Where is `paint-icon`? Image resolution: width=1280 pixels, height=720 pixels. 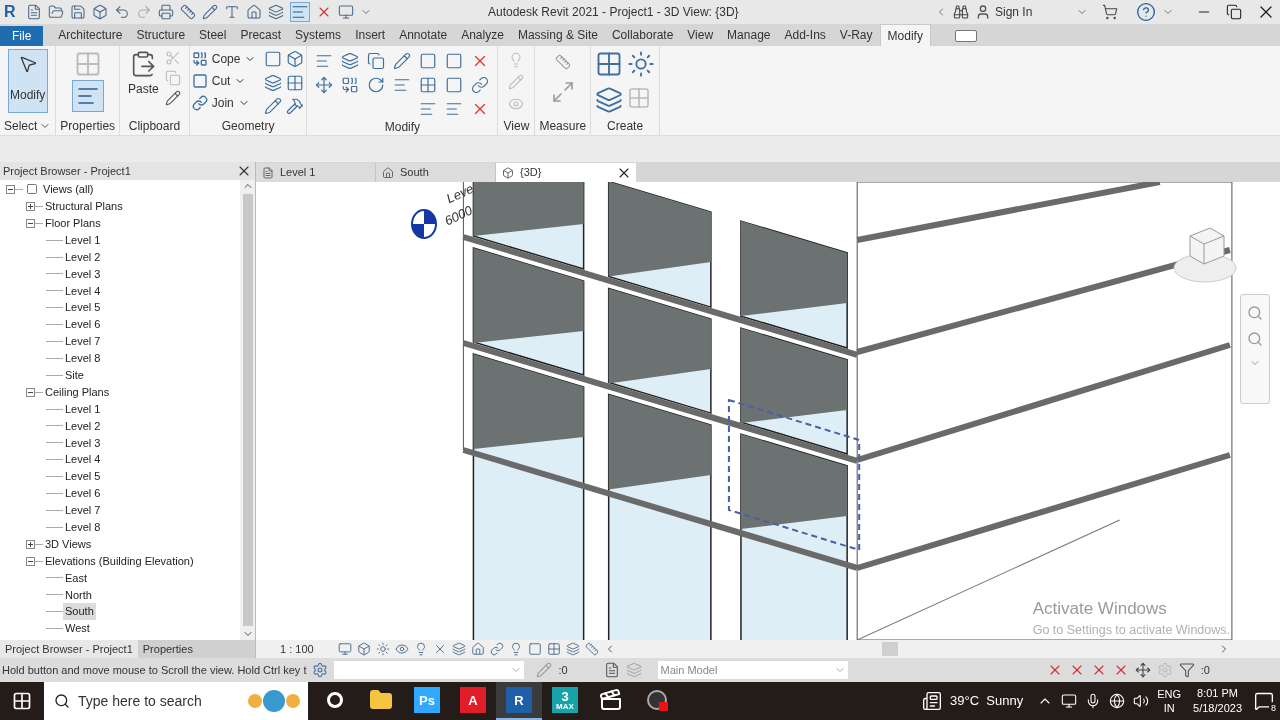 paint-icon is located at coordinates (295, 82).